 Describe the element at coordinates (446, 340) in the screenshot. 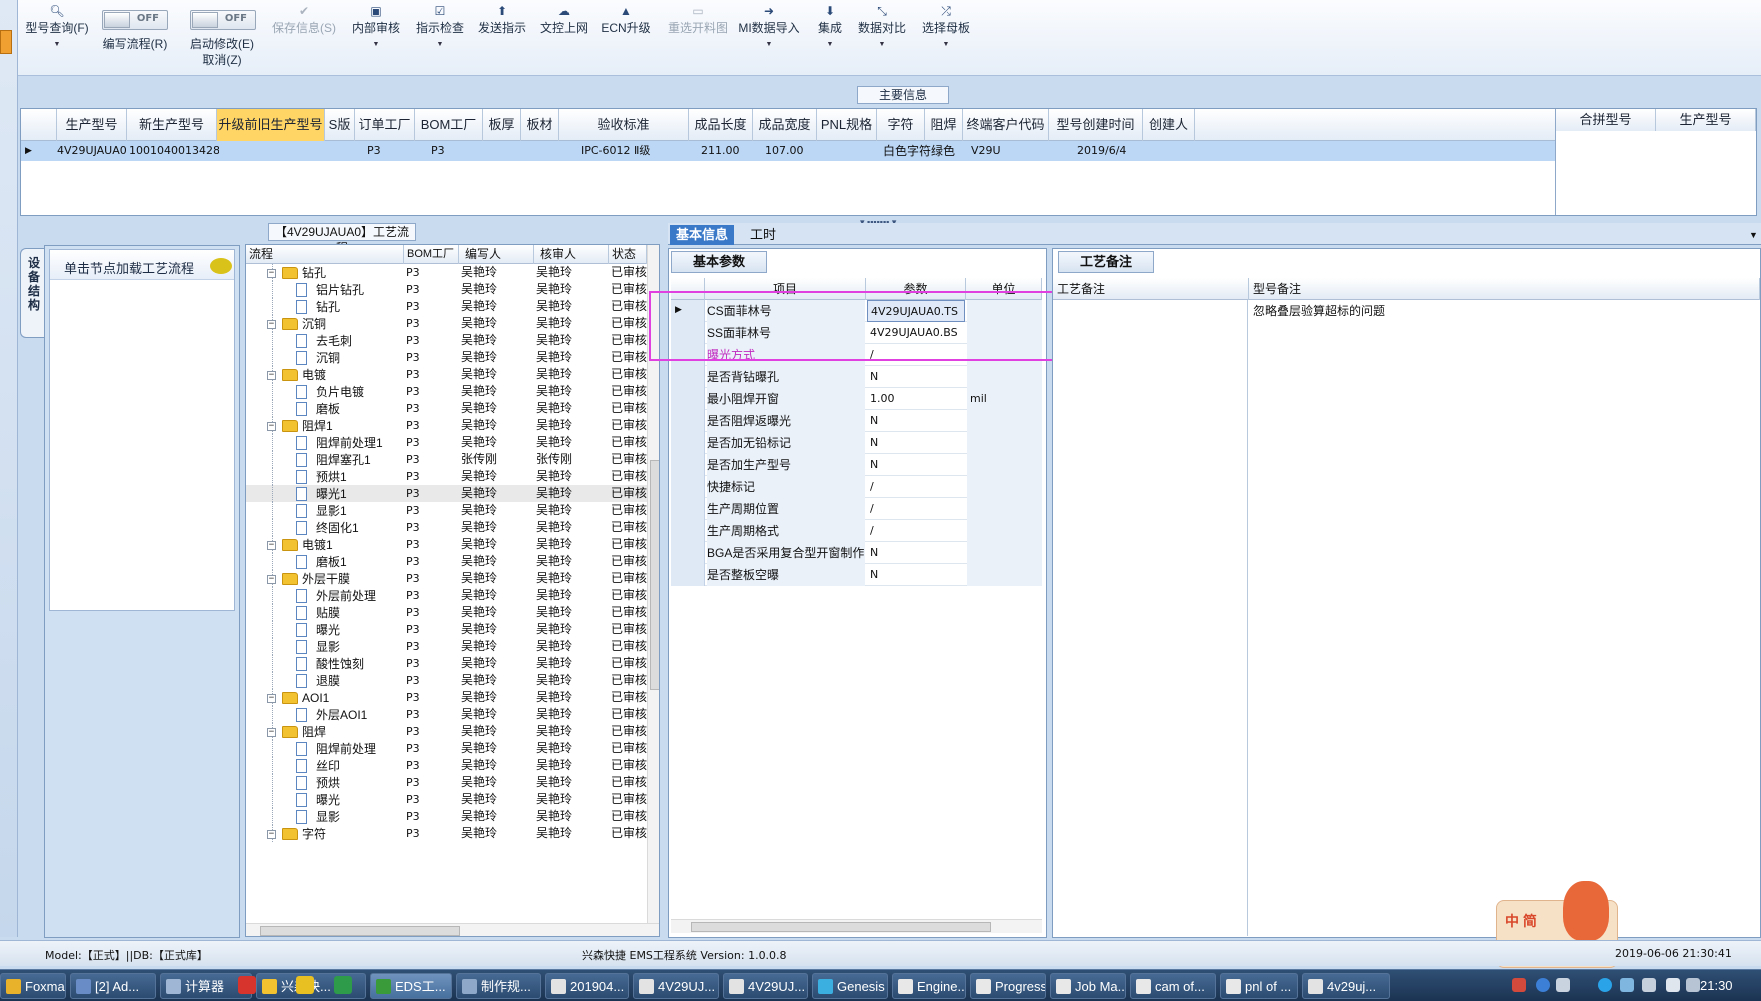

I see `tree-row: 去毛刺 P3 吴艳玲 吴艳玲 已审核` at that location.